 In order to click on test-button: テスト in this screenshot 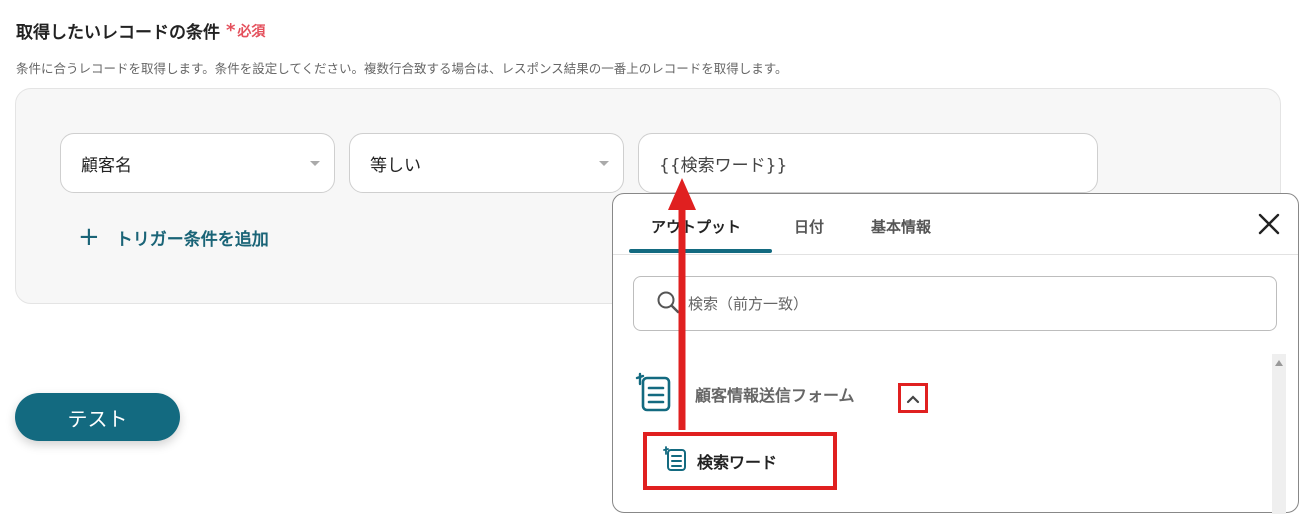, I will do `click(97, 417)`.